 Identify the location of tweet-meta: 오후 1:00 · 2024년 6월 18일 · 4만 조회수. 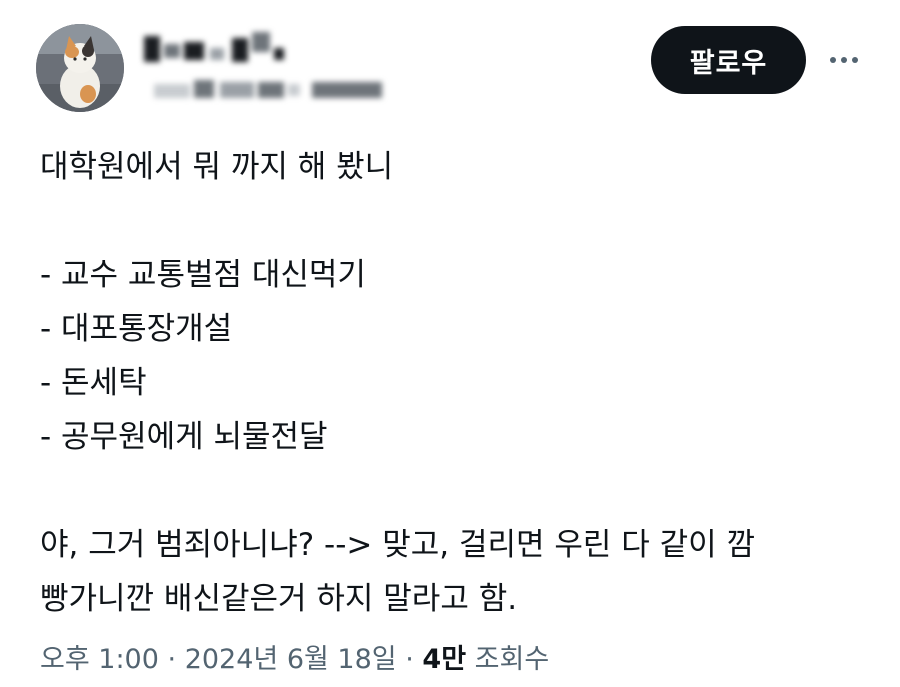
(294, 660).